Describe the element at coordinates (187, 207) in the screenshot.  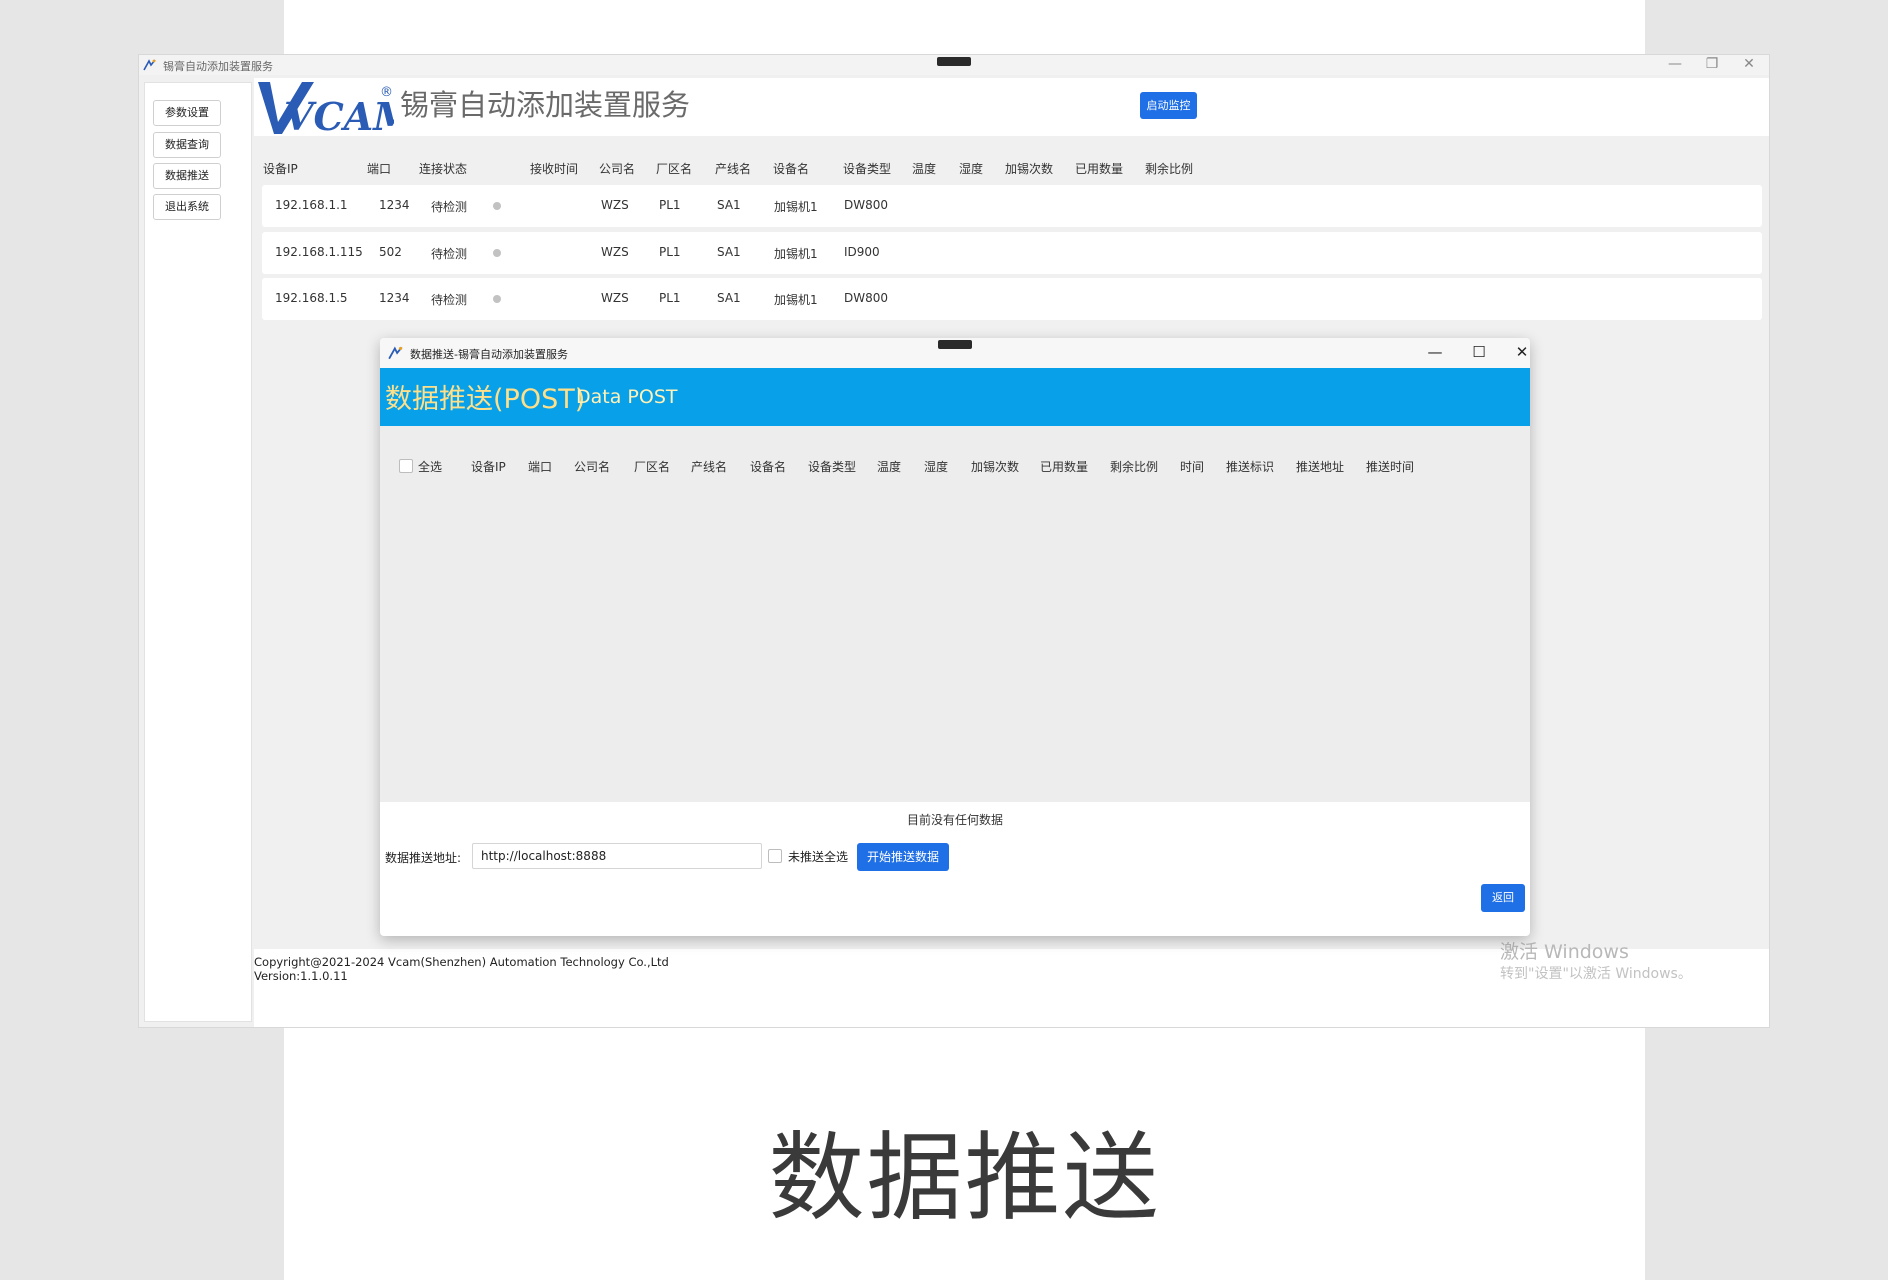
I see `sidebar-item-exit: 退出系统` at that location.